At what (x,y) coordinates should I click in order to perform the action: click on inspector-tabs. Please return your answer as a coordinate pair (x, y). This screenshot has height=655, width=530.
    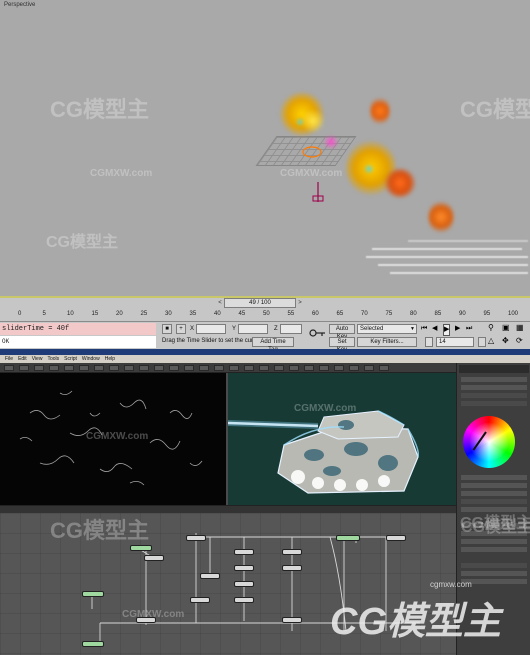
    Looking at the image, I should click on (494, 369).